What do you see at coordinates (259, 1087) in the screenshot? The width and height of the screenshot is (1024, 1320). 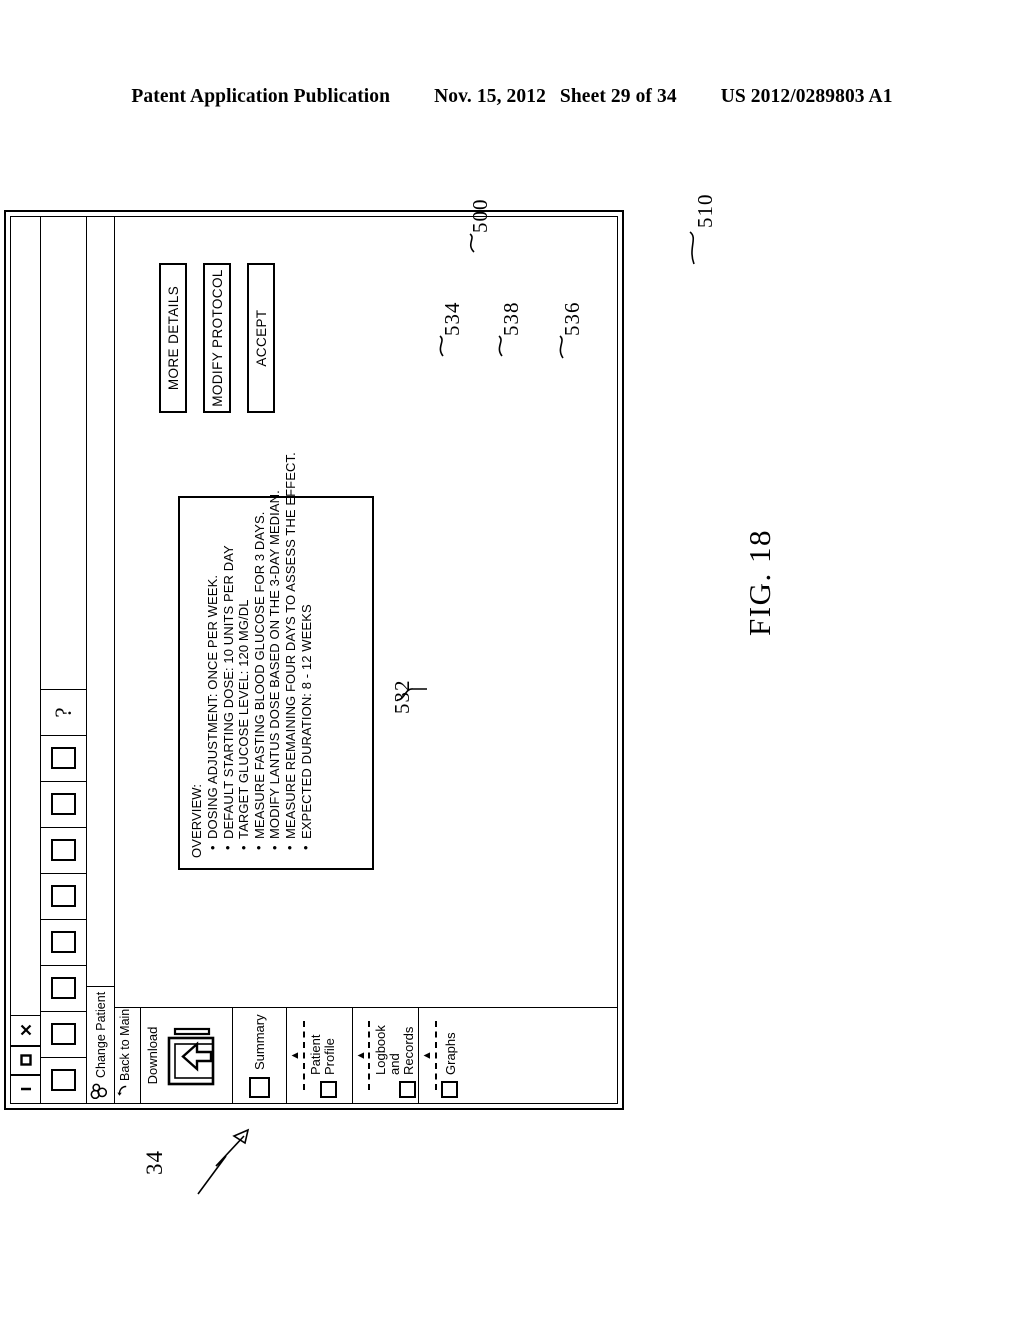 I see `summary-checkbox` at bounding box center [259, 1087].